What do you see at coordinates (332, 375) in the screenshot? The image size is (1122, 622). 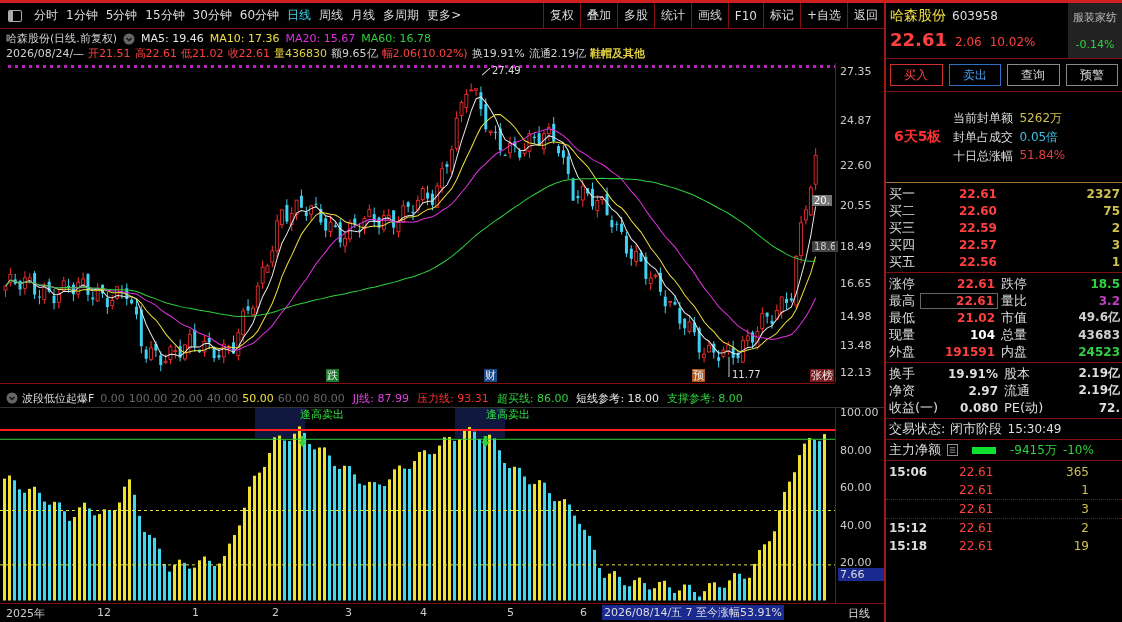 I see `event-marker: 跌` at bounding box center [332, 375].